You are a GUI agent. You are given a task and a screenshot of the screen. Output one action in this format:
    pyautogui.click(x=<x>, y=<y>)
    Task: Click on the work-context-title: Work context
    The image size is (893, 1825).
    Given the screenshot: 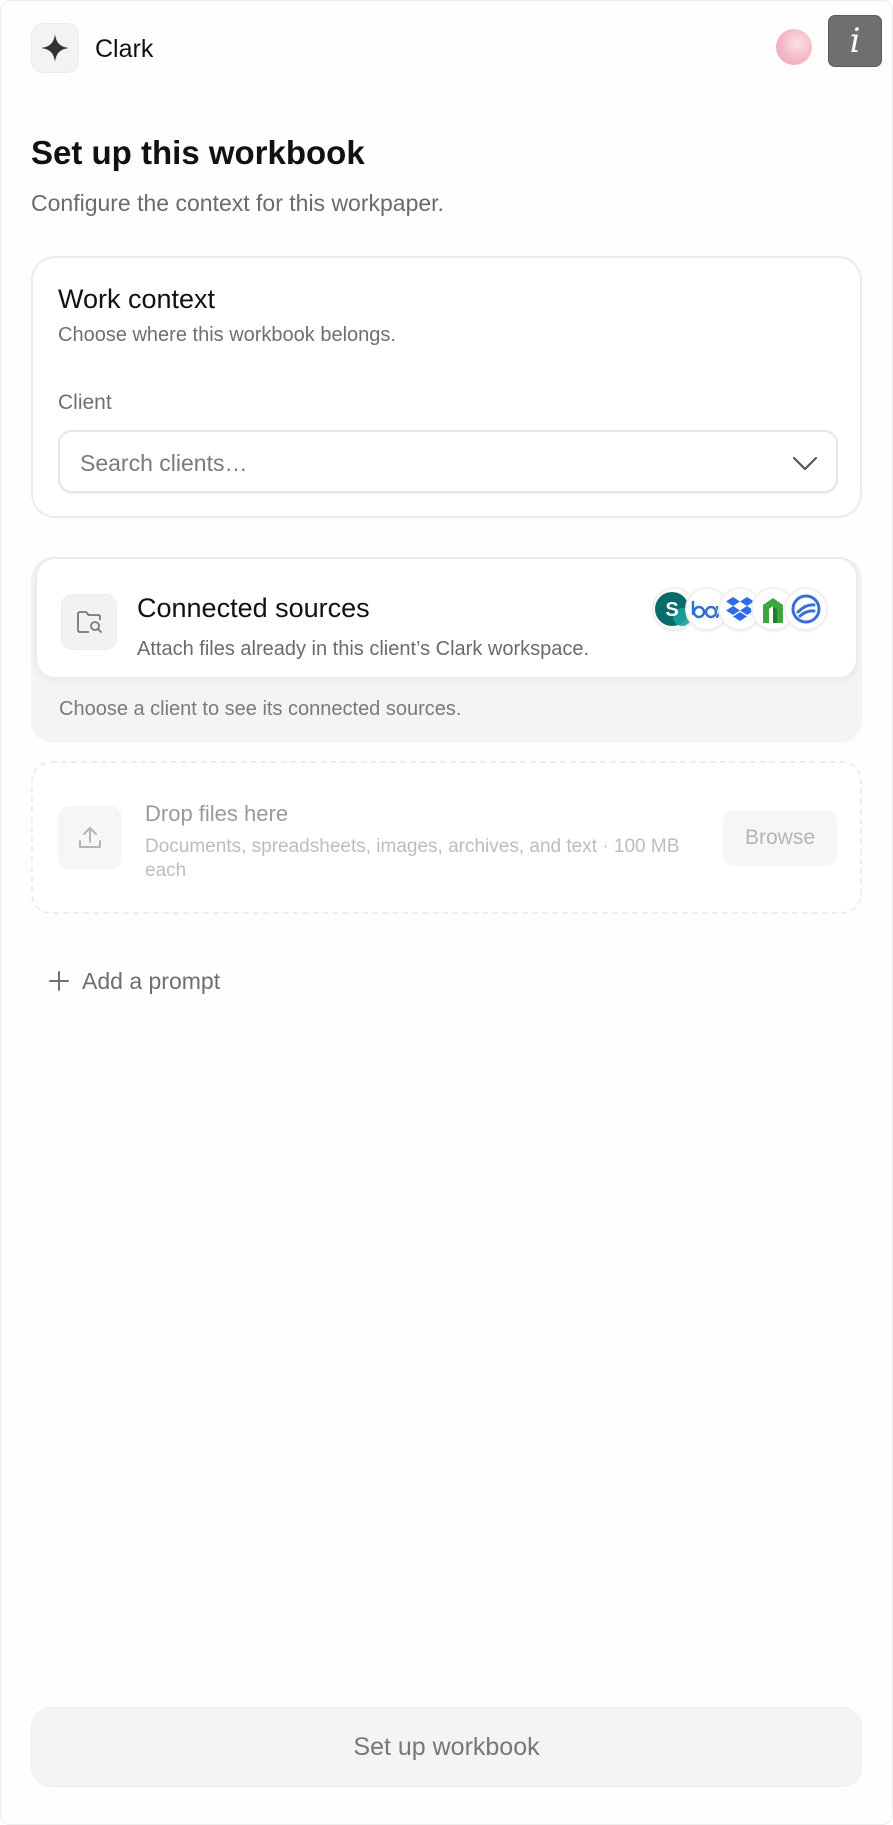 What is the action you would take?
    pyautogui.click(x=137, y=299)
    